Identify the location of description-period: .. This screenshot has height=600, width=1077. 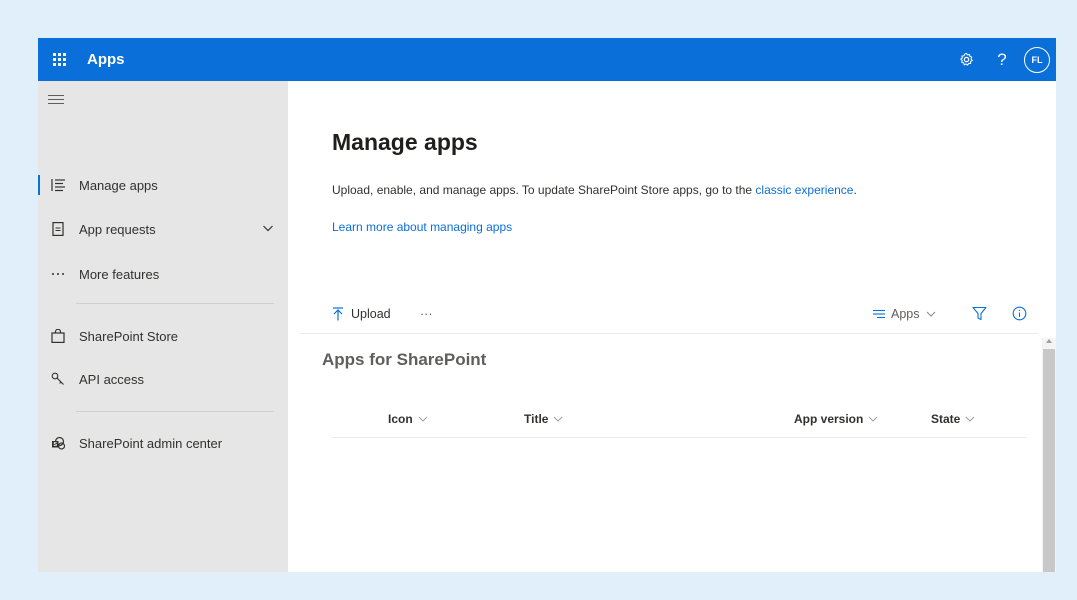
(855, 190).